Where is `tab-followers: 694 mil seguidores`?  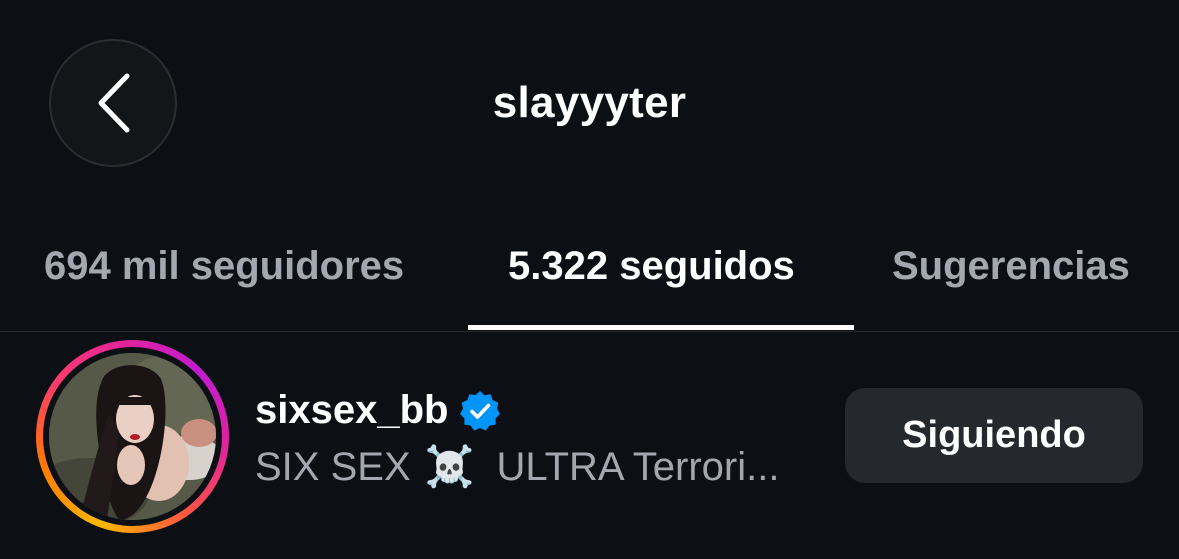 tab-followers: 694 mil seguidores is located at coordinates (224, 266).